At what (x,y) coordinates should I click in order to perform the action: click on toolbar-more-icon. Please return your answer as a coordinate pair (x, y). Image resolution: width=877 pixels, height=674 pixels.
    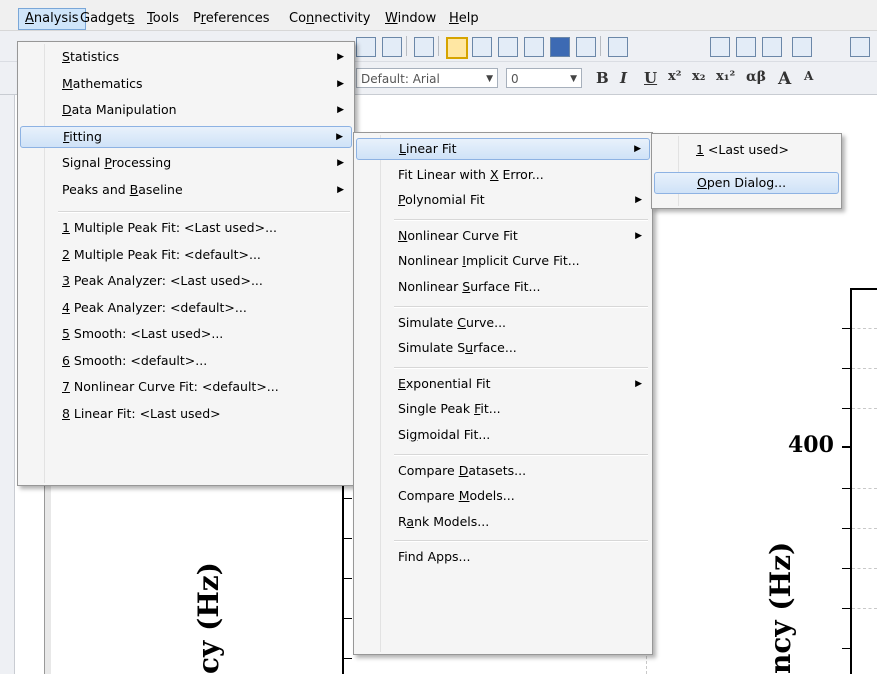
    Looking at the image, I should click on (860, 47).